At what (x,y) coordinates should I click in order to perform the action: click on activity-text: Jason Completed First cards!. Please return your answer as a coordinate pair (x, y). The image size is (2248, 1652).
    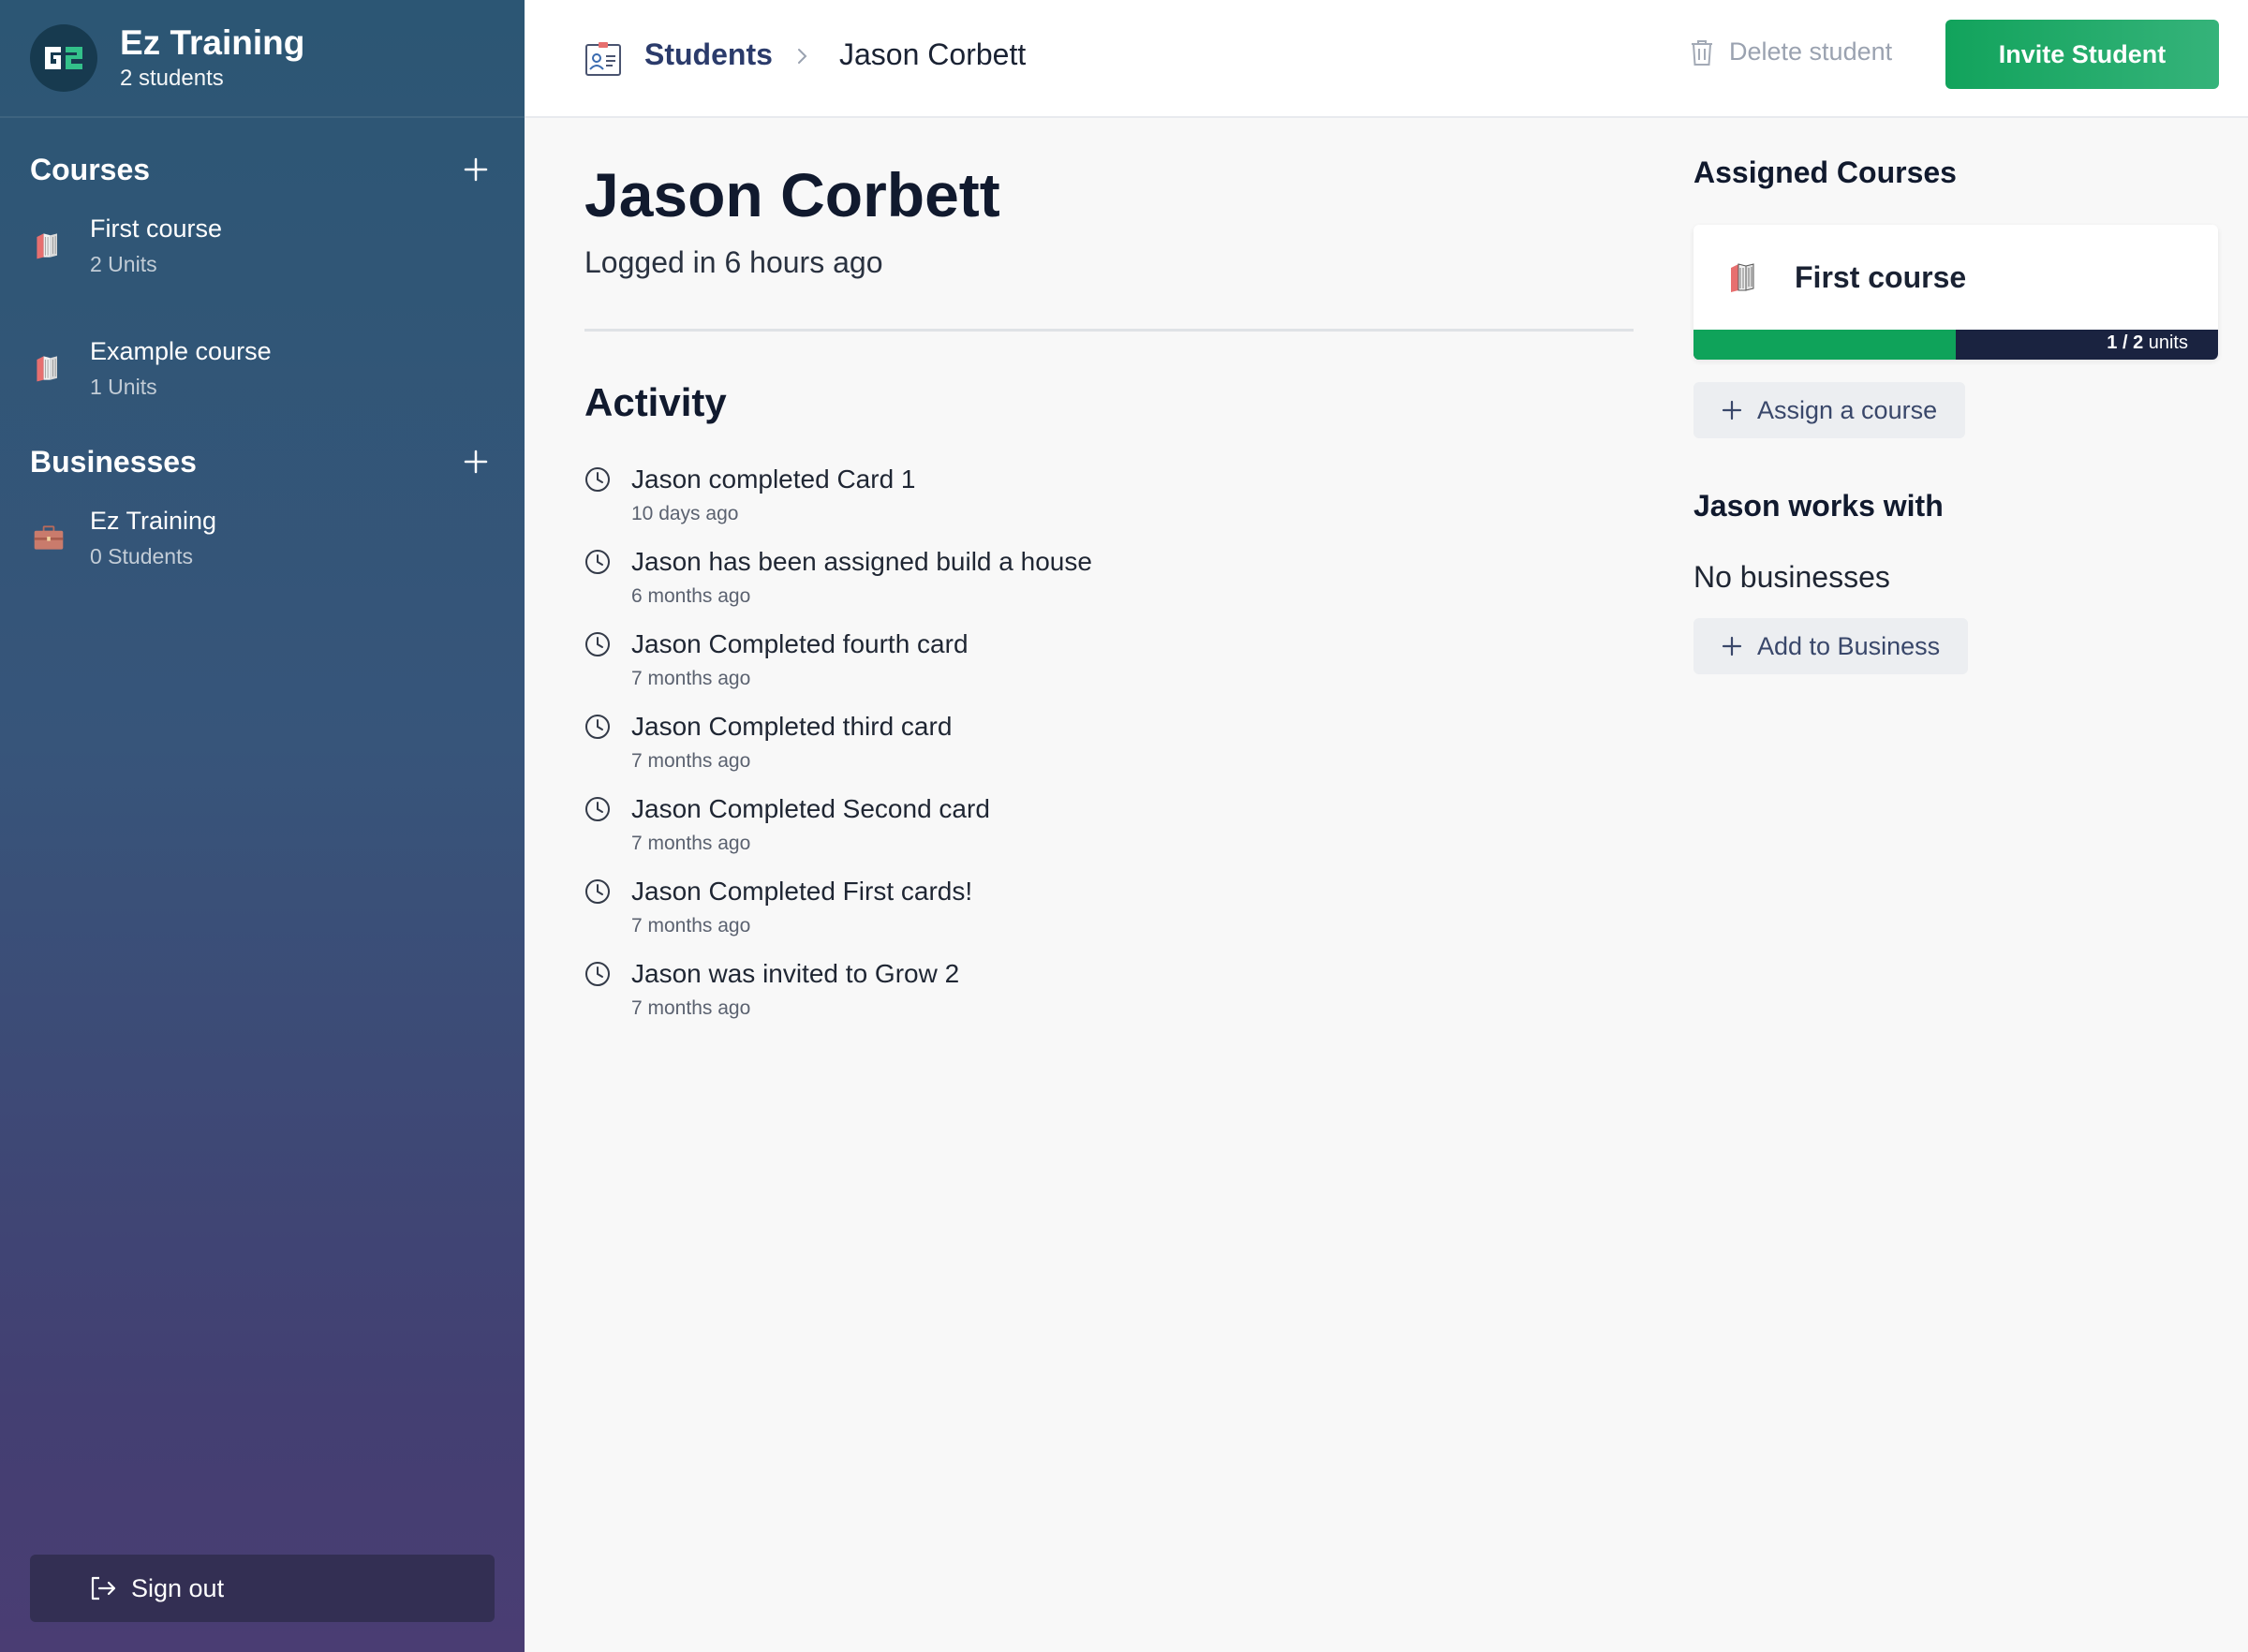
    Looking at the image, I should click on (802, 891).